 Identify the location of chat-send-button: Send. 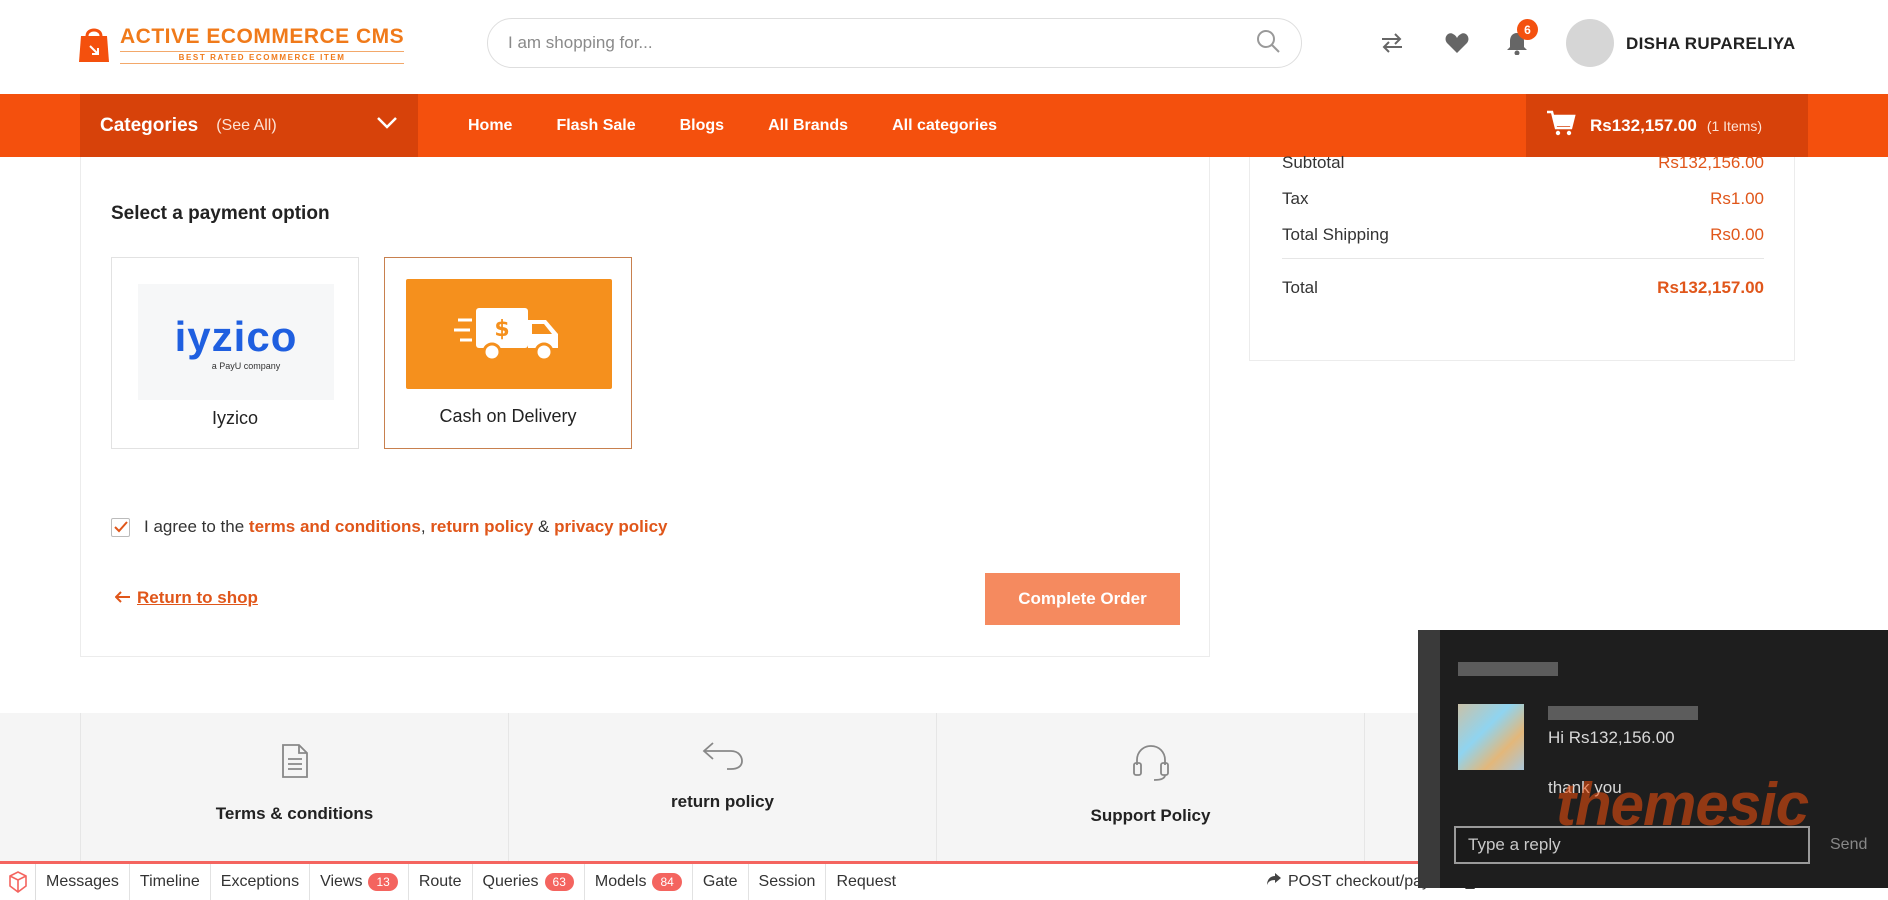
(1848, 845).